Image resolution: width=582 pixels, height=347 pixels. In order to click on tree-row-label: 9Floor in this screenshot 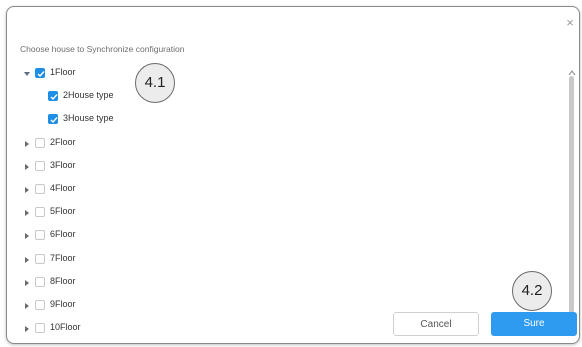, I will do `click(63, 304)`.